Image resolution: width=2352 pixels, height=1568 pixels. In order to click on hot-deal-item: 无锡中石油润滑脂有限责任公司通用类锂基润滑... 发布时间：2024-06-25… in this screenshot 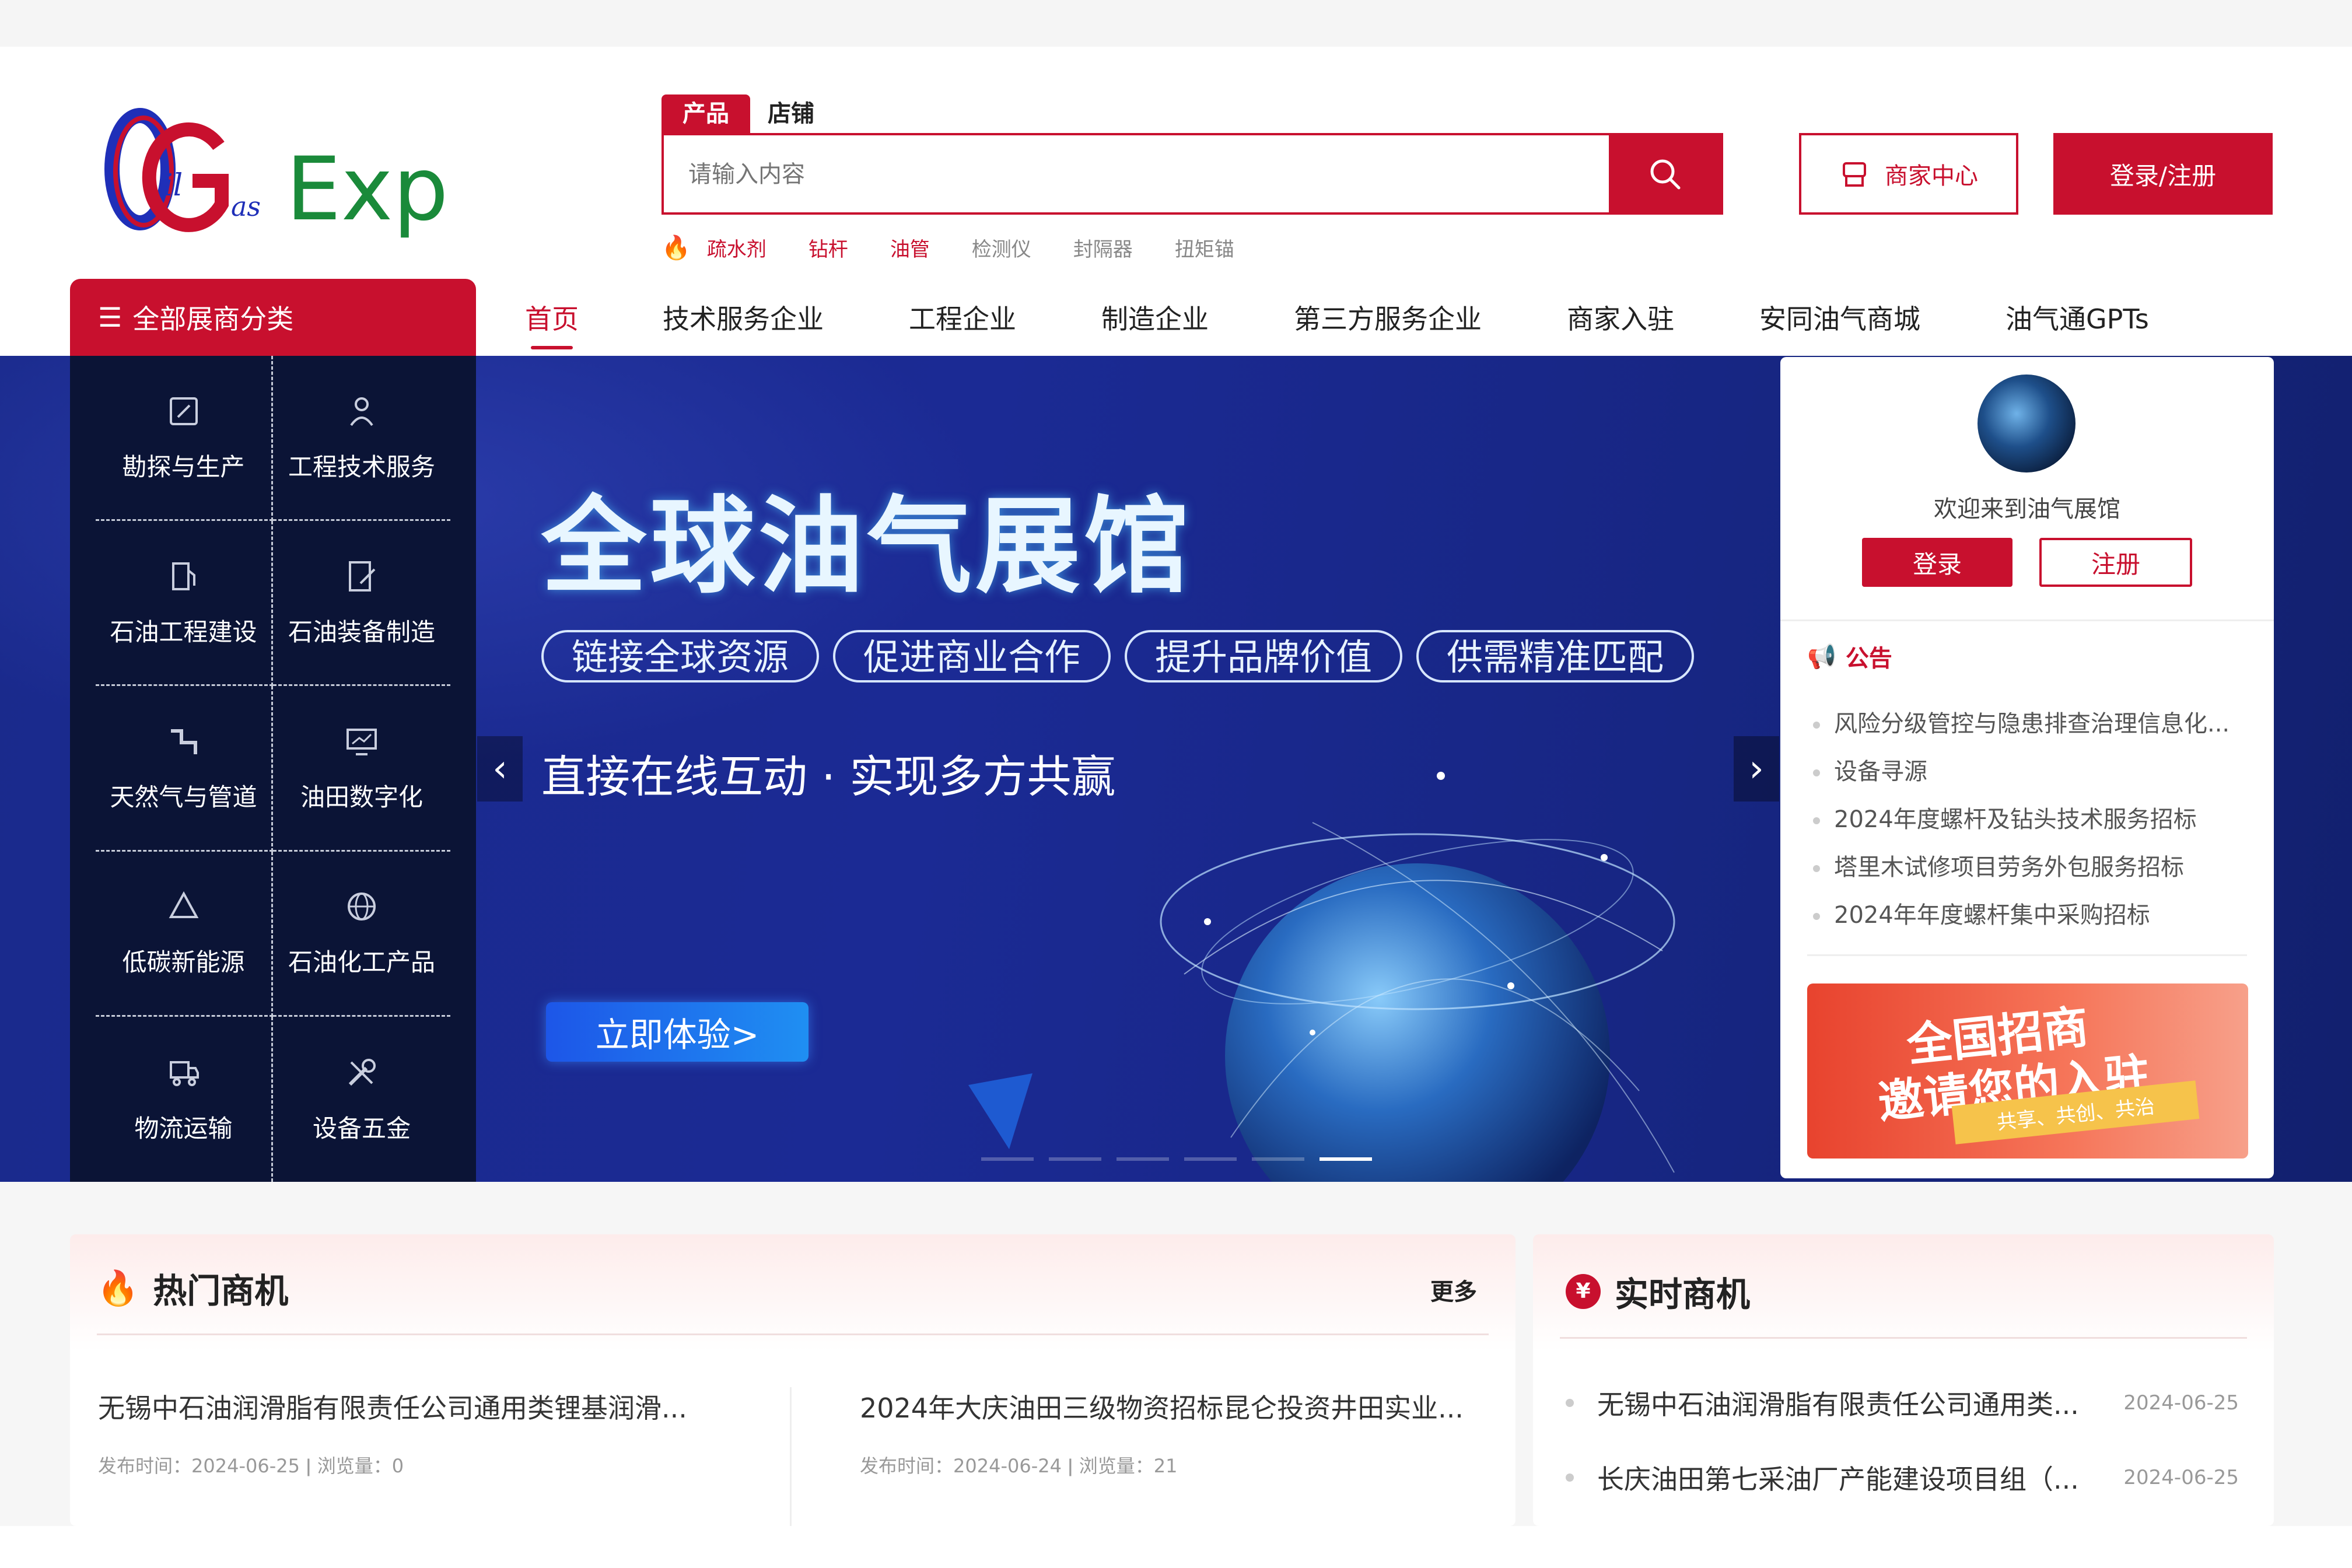, I will do `click(401, 1433)`.